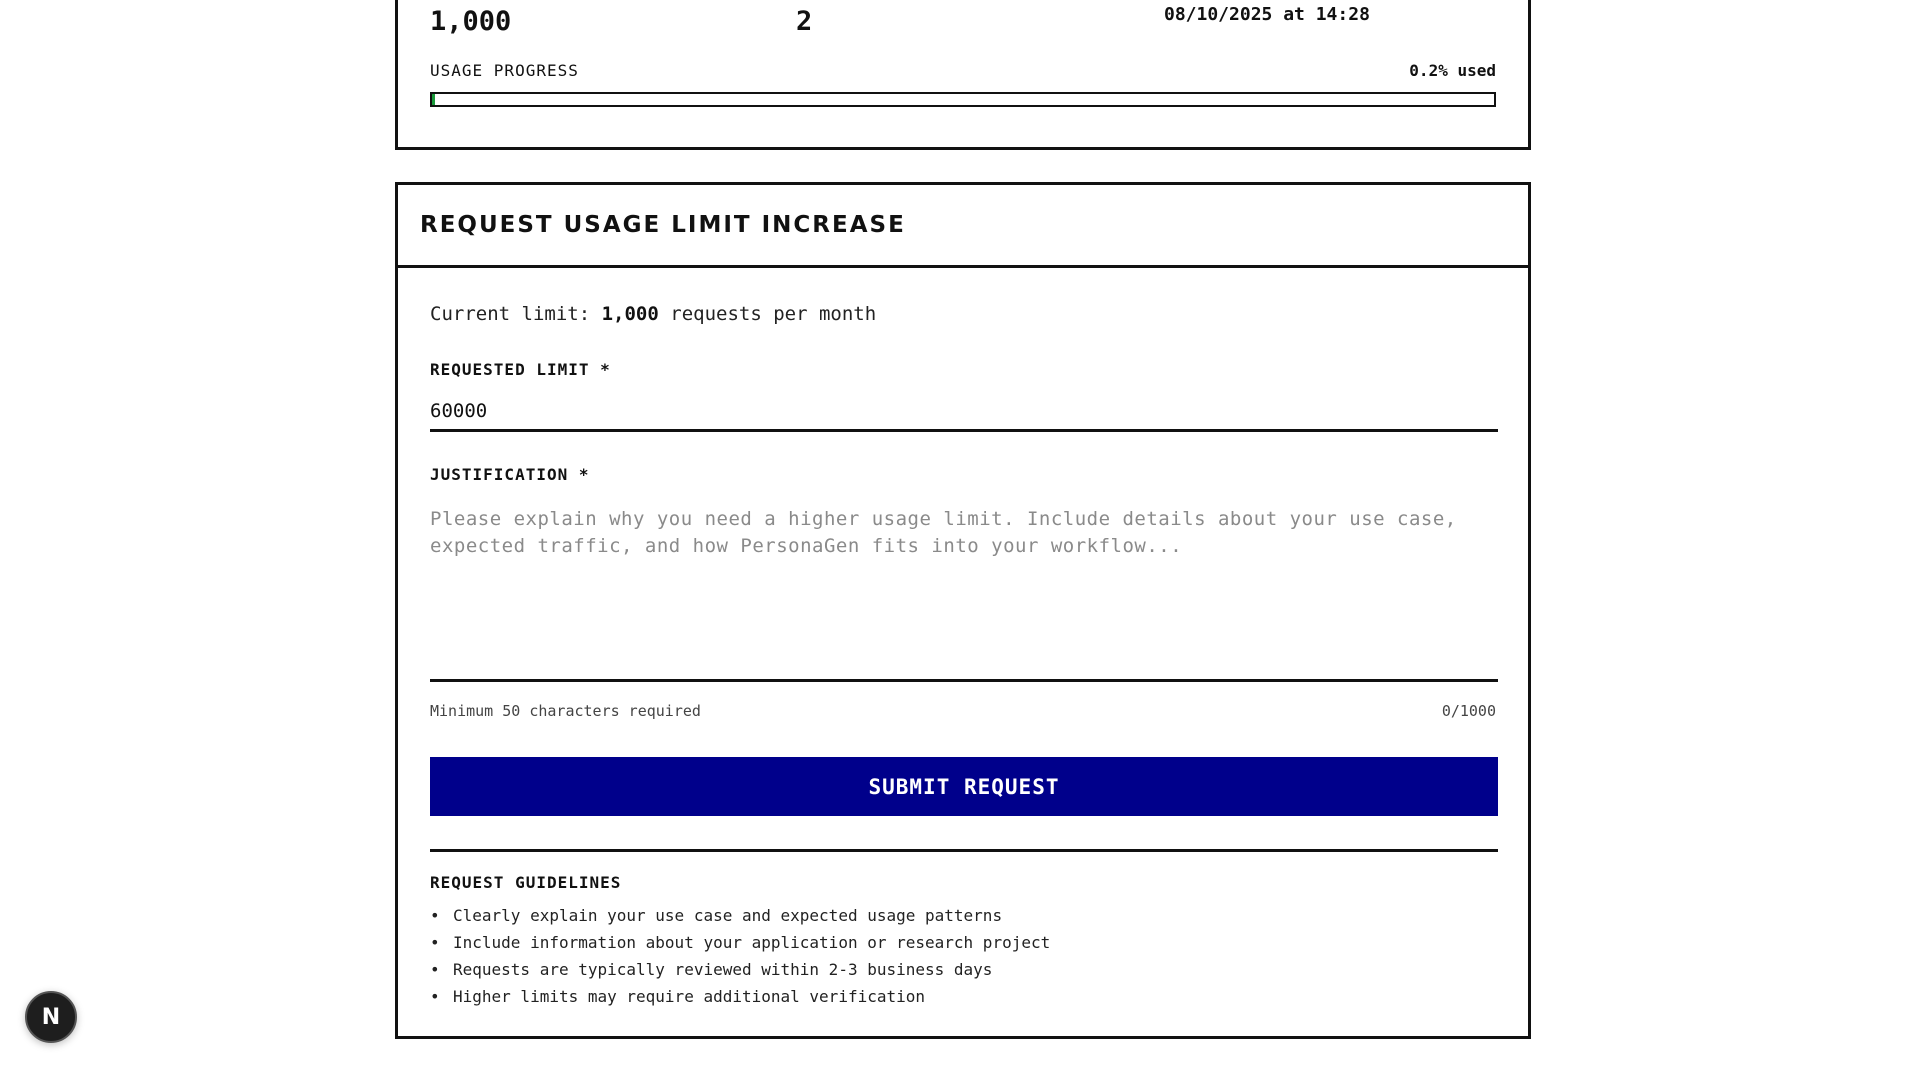 The height and width of the screenshot is (1067, 1920). I want to click on requested-limit-label: REQUESTED LIMIT *, so click(520, 369).